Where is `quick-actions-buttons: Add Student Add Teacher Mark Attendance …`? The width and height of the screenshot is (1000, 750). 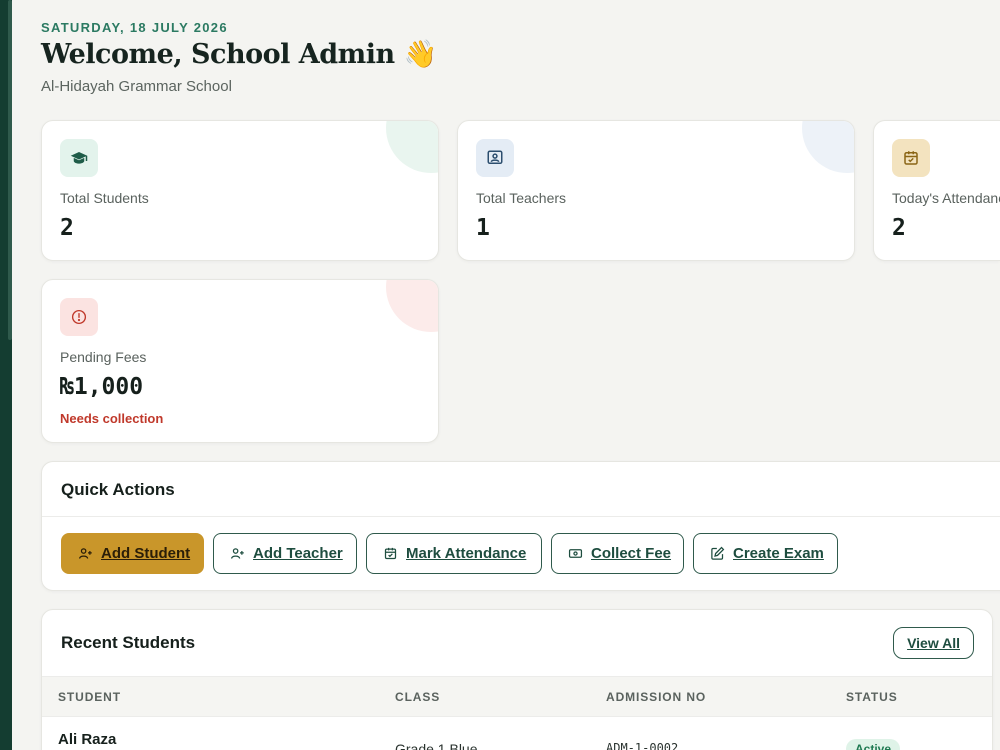
quick-actions-buttons: Add Student Add Teacher Mark Attendance … is located at coordinates (449, 553).